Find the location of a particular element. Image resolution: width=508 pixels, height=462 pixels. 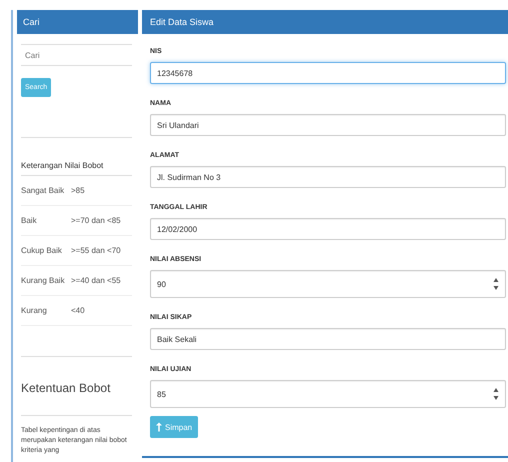

section-title: Ketentuan Bobot is located at coordinates (76, 398).